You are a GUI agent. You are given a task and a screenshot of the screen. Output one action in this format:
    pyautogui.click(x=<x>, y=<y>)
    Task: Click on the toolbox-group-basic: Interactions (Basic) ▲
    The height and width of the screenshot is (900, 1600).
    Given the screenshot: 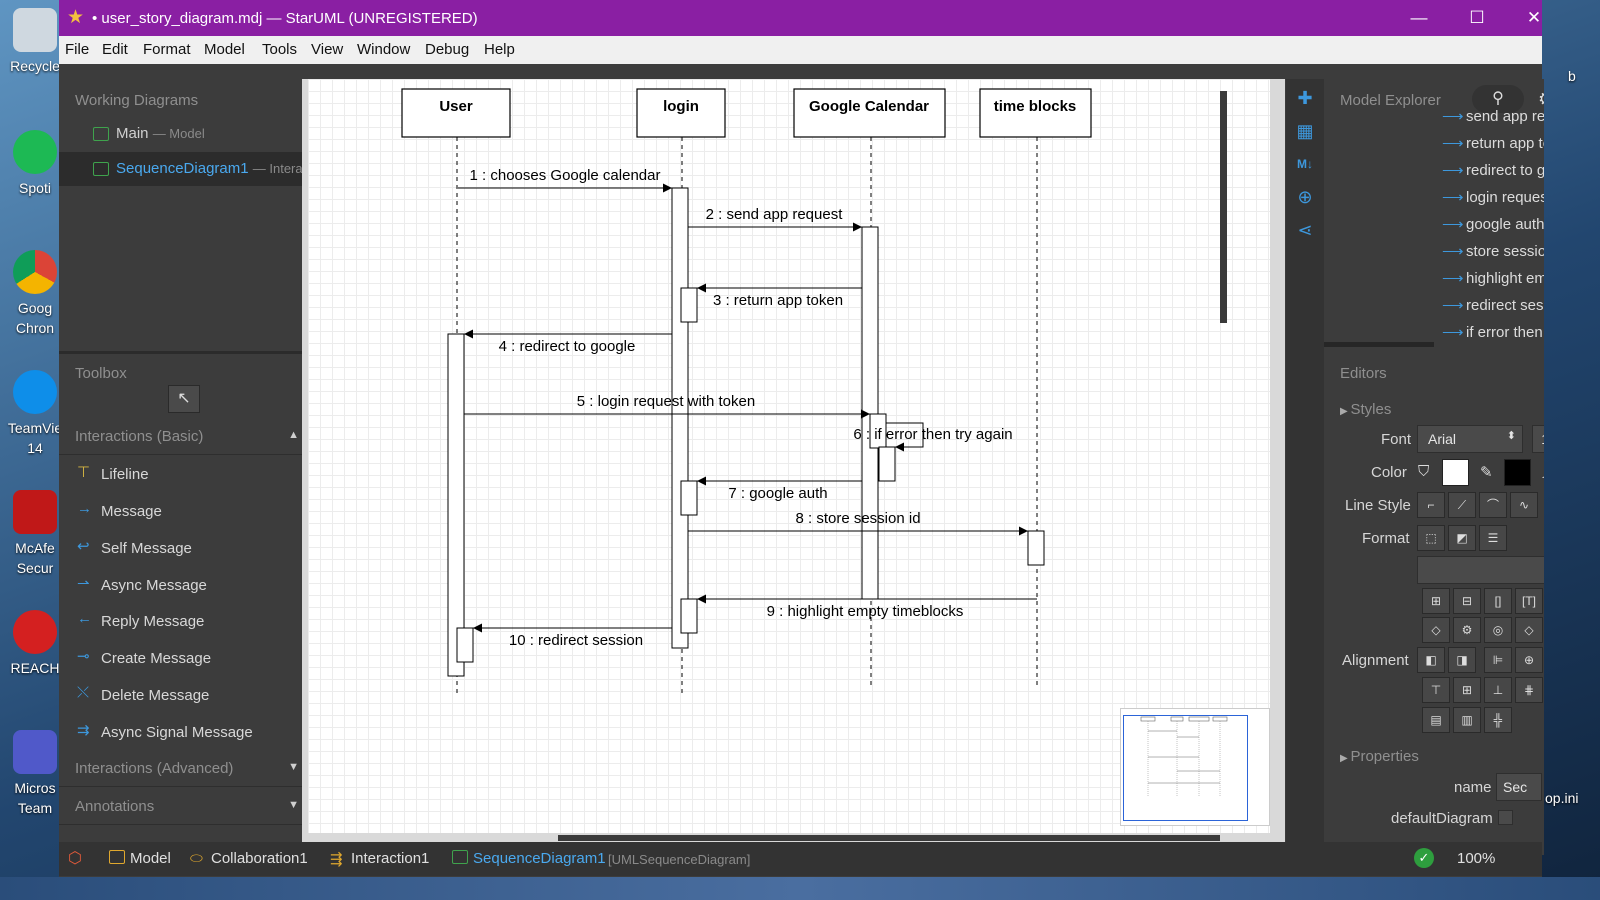 What is the action you would take?
    pyautogui.click(x=184, y=437)
    